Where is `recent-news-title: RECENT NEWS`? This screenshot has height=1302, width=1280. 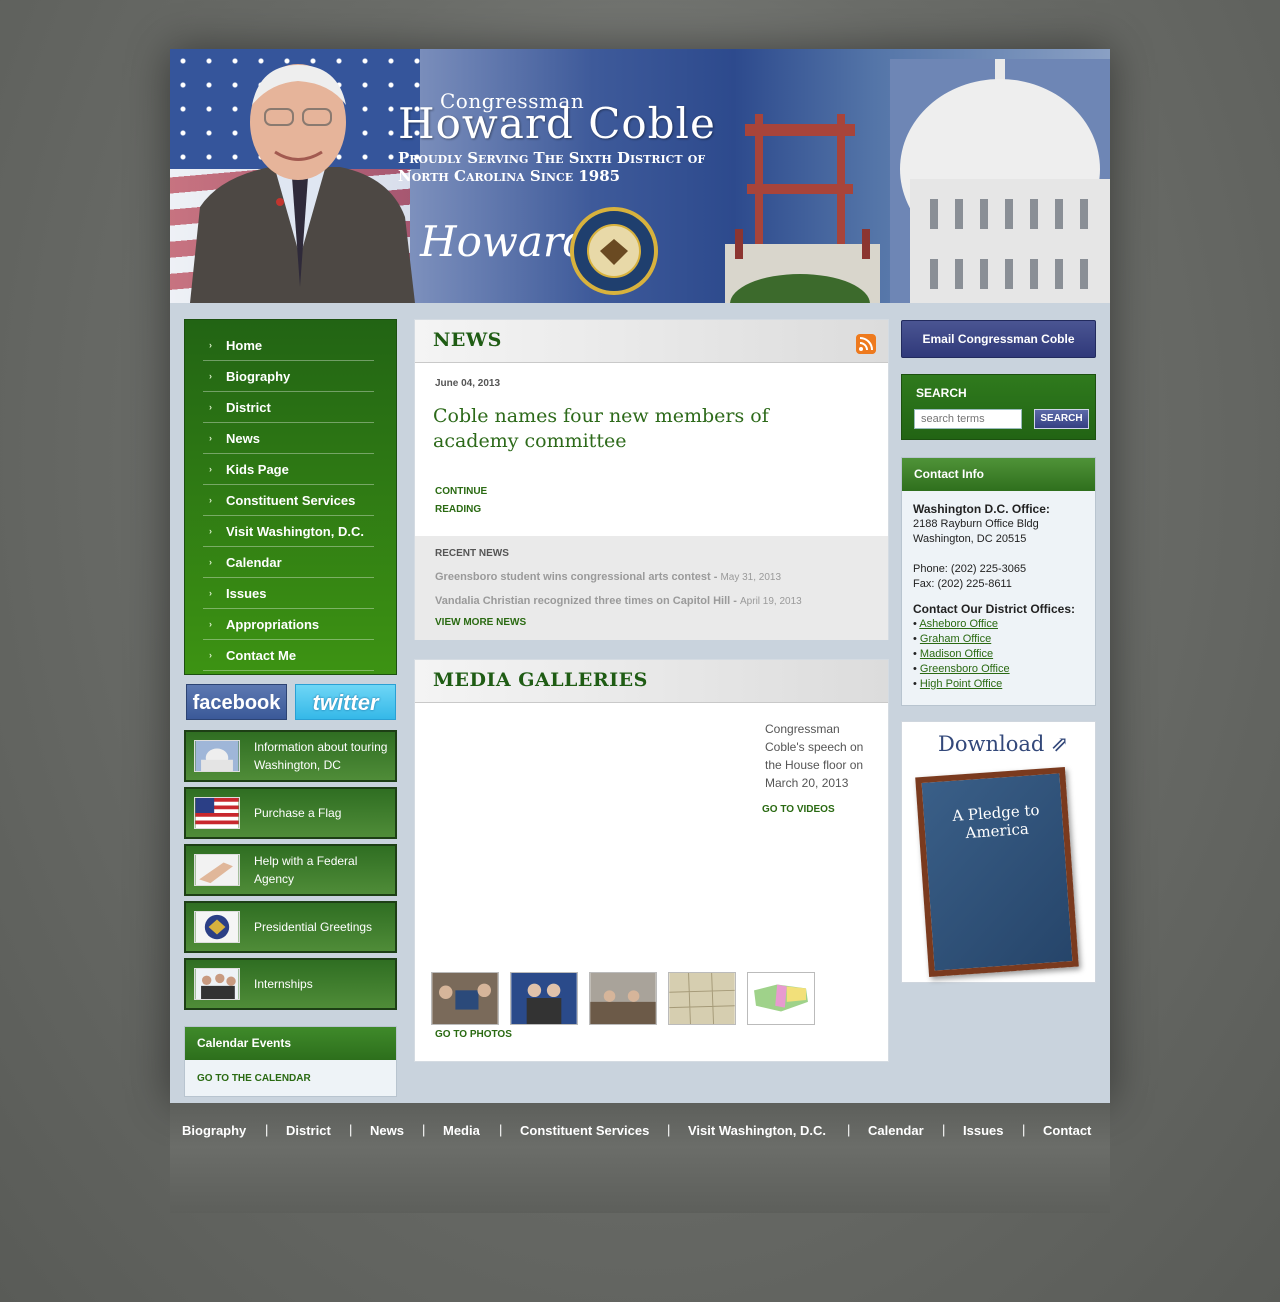 recent-news-title: RECENT NEWS is located at coordinates (472, 553).